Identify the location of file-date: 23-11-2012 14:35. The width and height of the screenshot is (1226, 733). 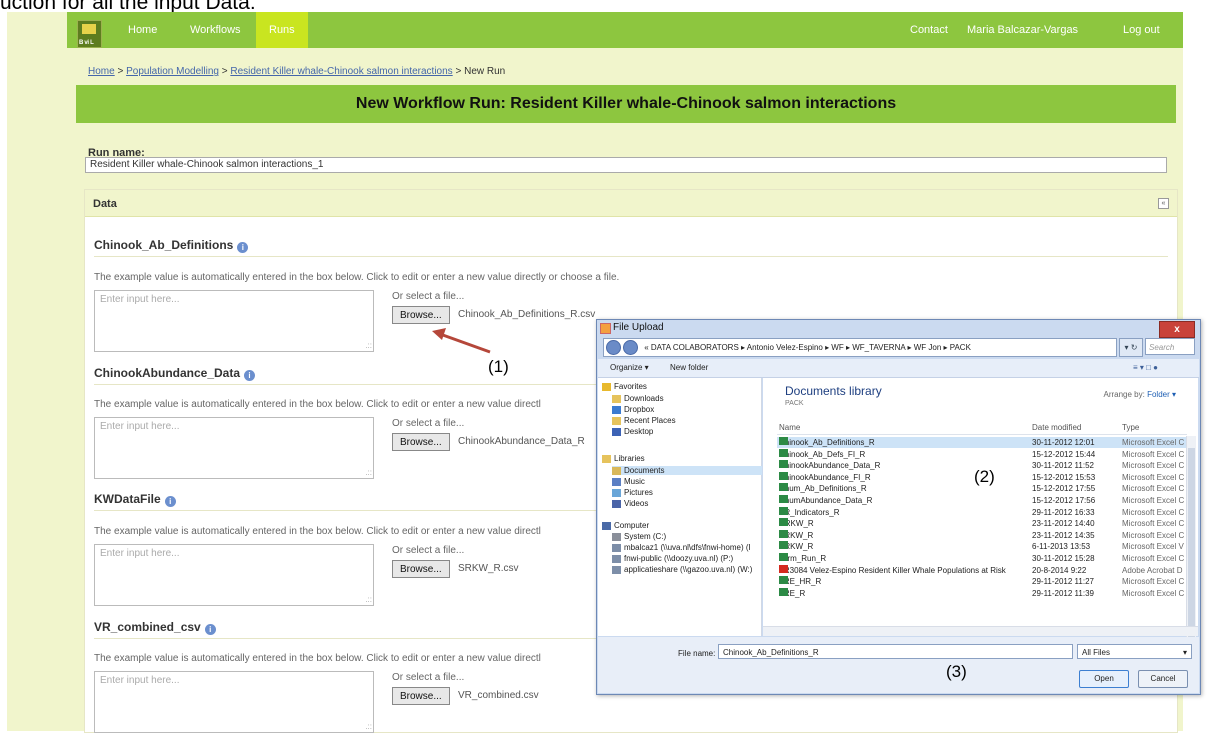
(1063, 535).